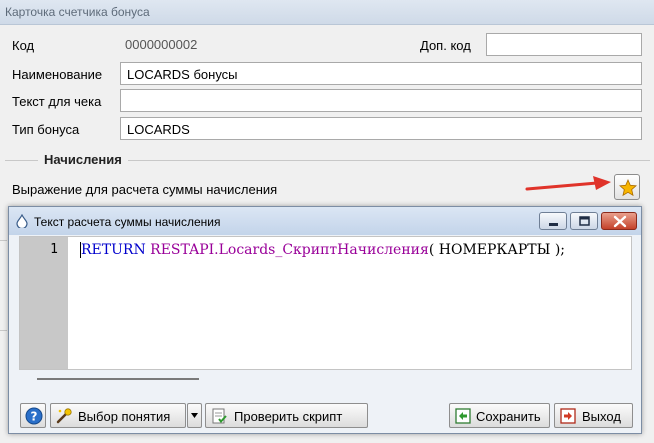 The width and height of the screenshot is (654, 443). I want to click on check-script-button: Проверить скрипт, so click(286, 415).